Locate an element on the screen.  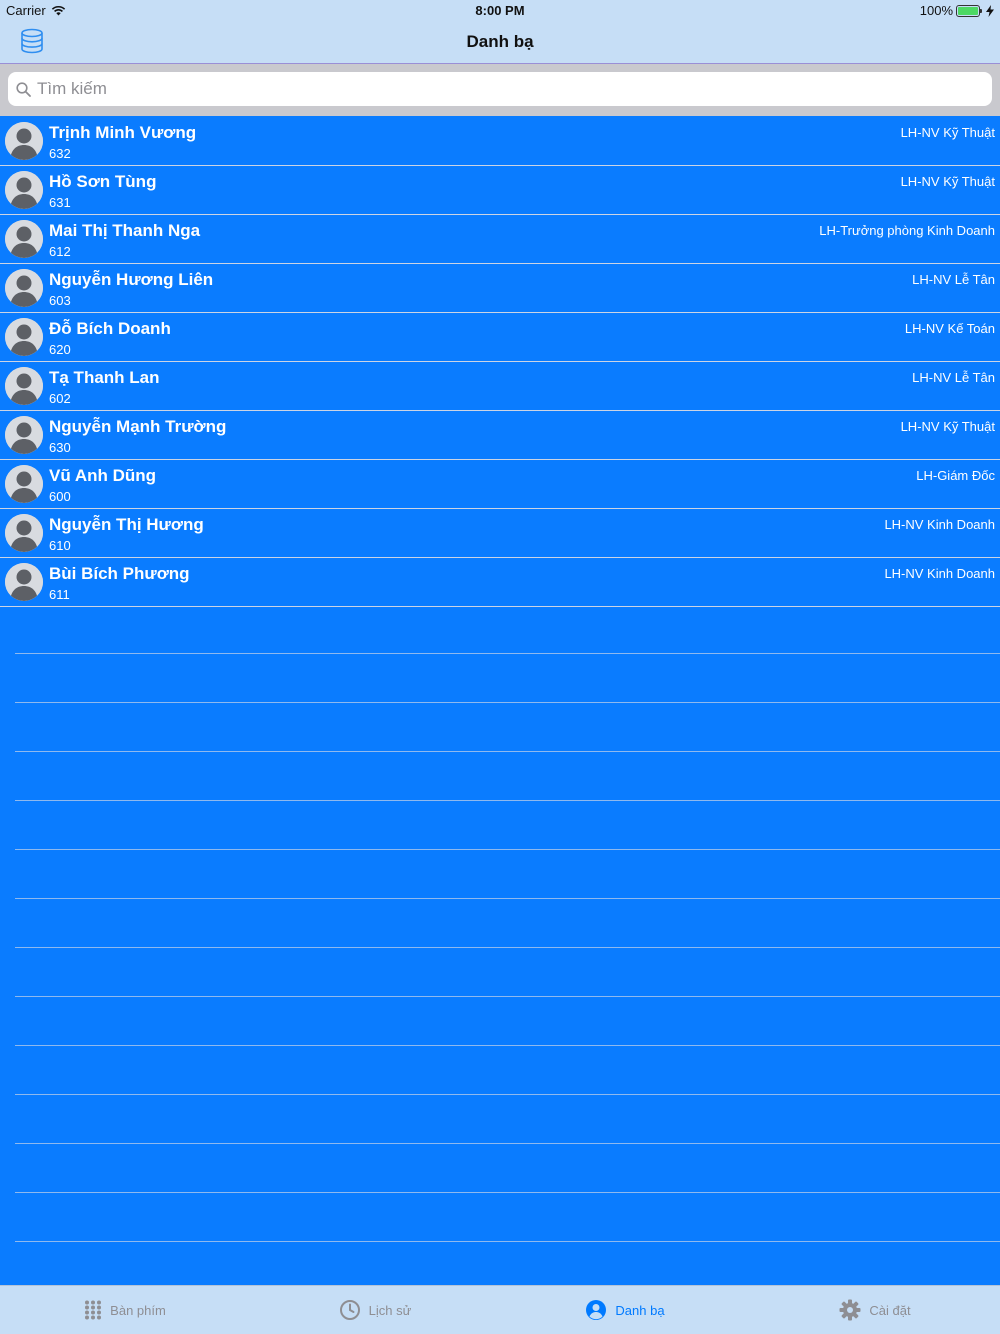
tab-contacts: Danh bạ is located at coordinates (625, 1310).